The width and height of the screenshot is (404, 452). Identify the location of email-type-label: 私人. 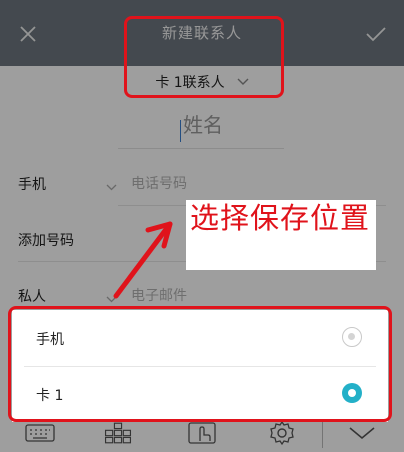
(32, 296).